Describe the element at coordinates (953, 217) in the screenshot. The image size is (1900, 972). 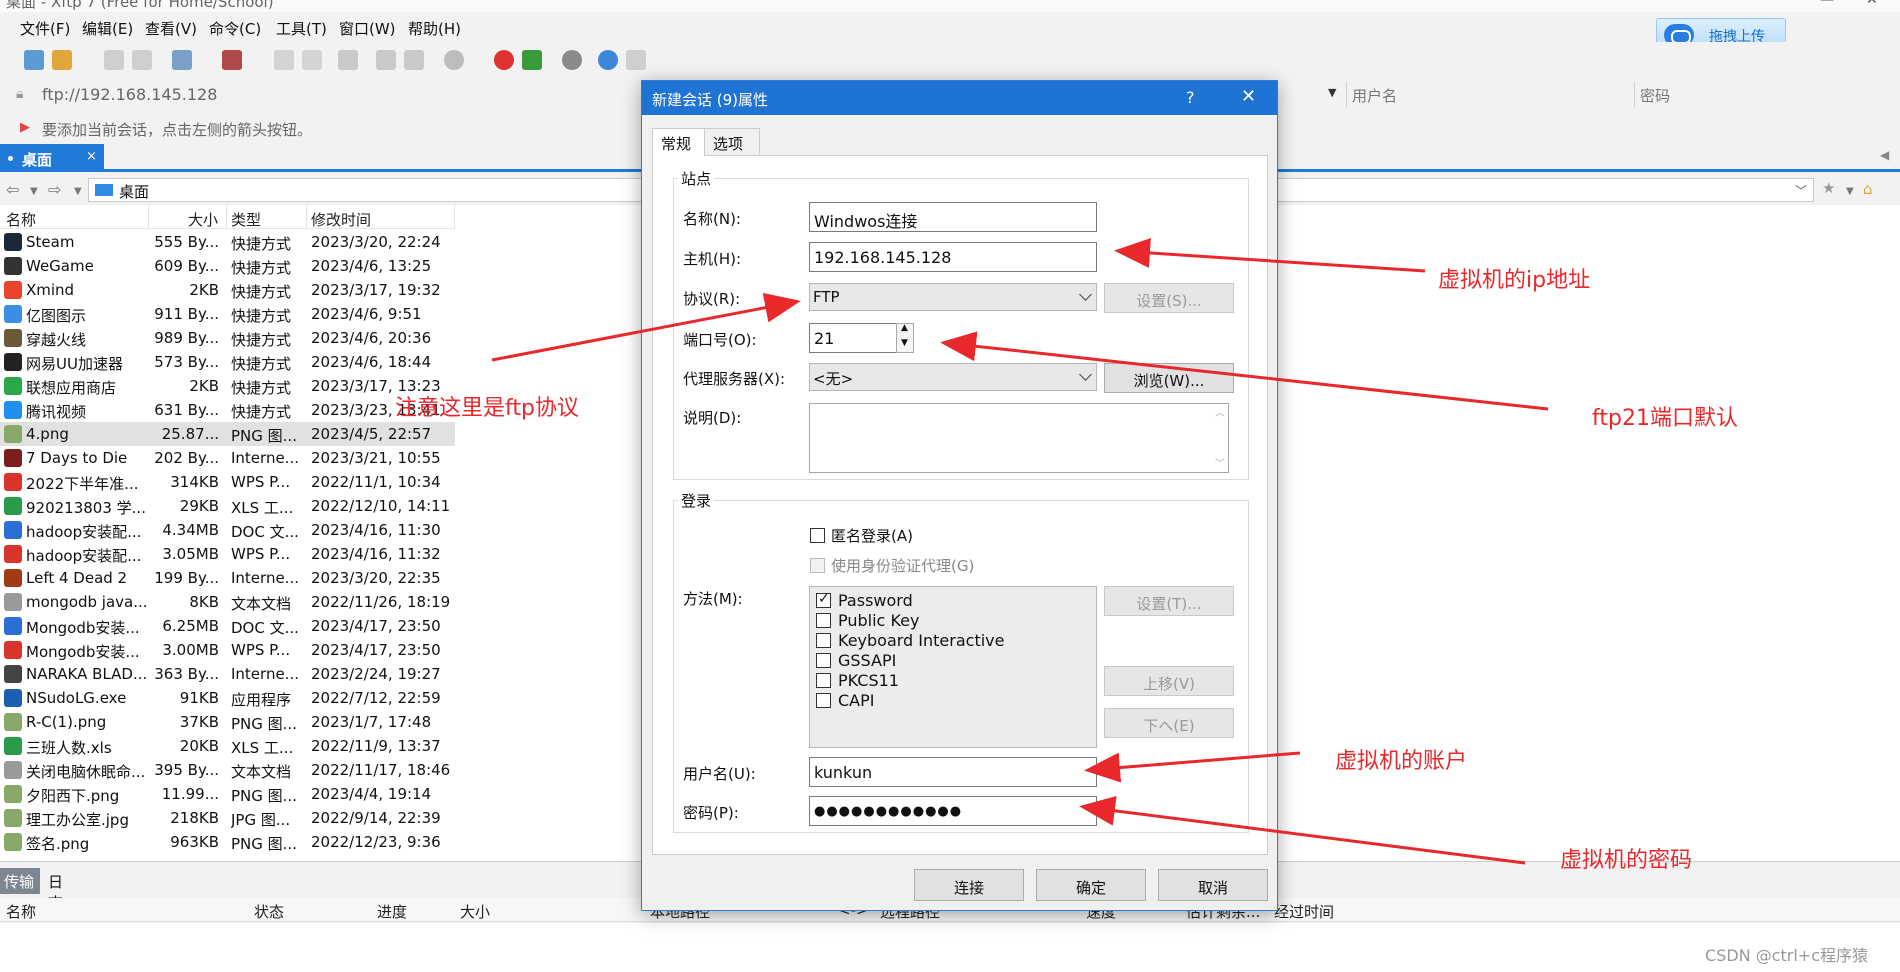
I see `name-input: Windwos连接` at that location.